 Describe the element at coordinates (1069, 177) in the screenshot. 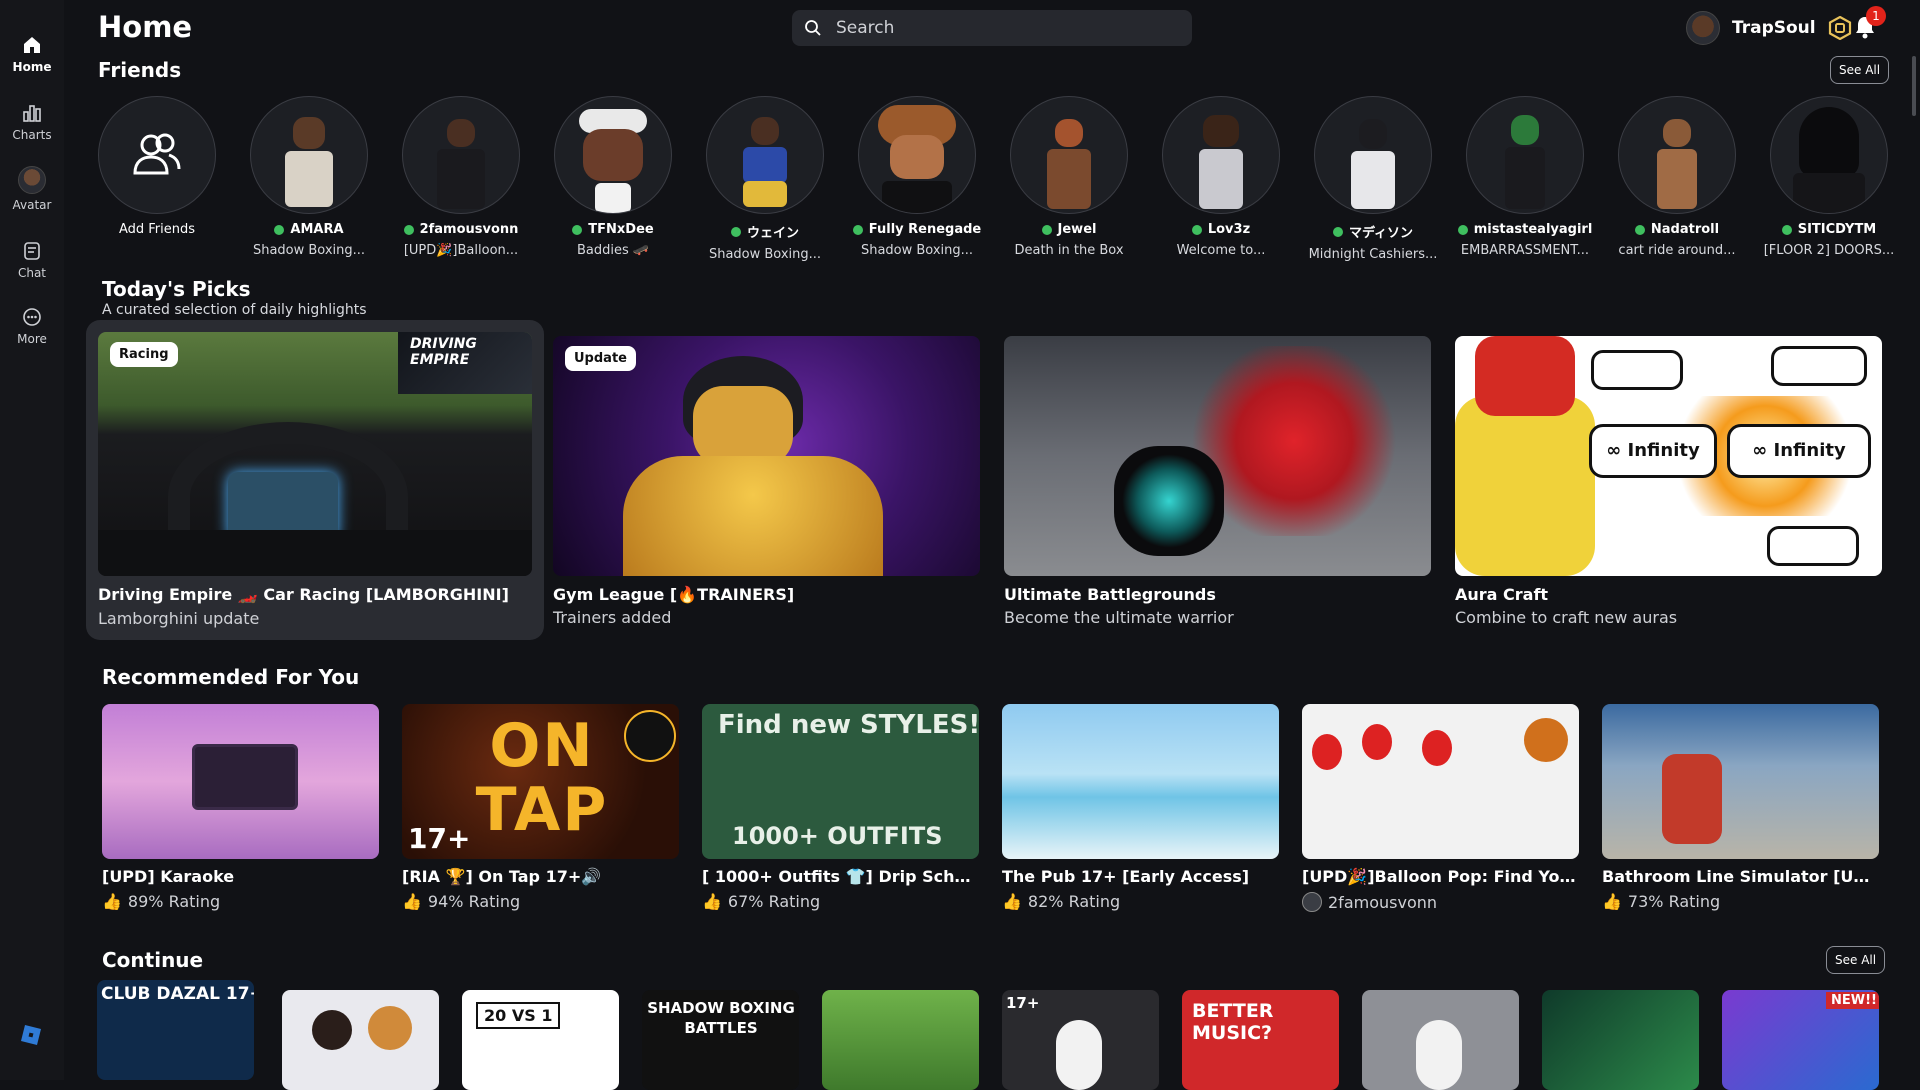

I see `friend-tile: Jewel Death in the Box` at that location.